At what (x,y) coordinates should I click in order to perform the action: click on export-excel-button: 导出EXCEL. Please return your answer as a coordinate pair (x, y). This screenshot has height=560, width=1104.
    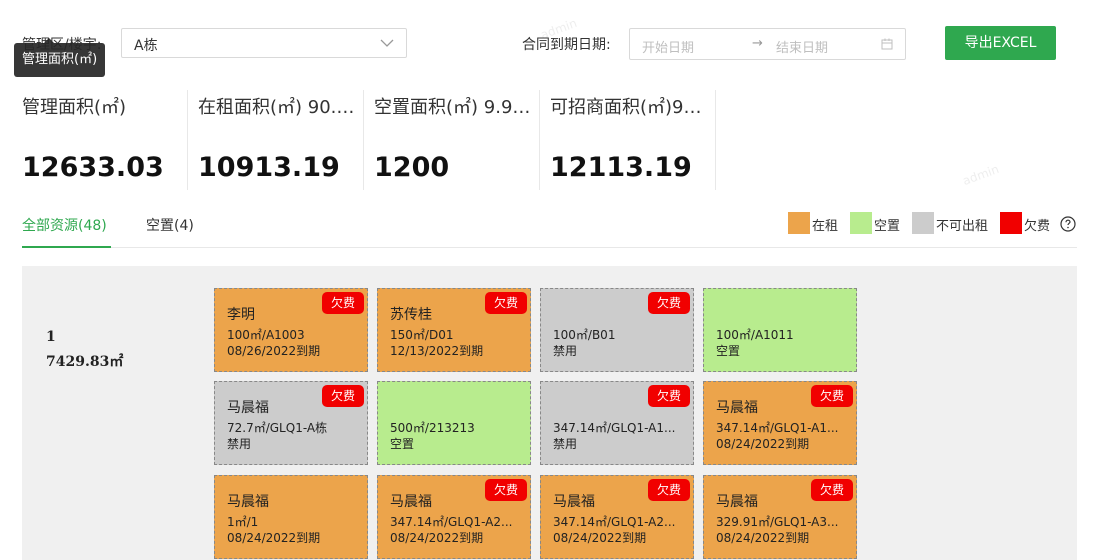
    Looking at the image, I should click on (1000, 43).